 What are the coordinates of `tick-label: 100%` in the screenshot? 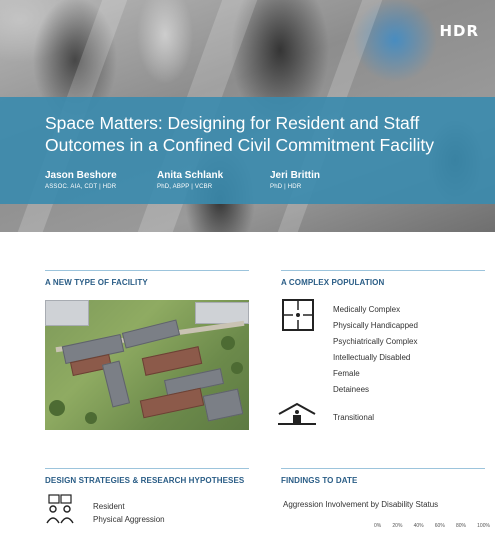 It's located at (483, 526).